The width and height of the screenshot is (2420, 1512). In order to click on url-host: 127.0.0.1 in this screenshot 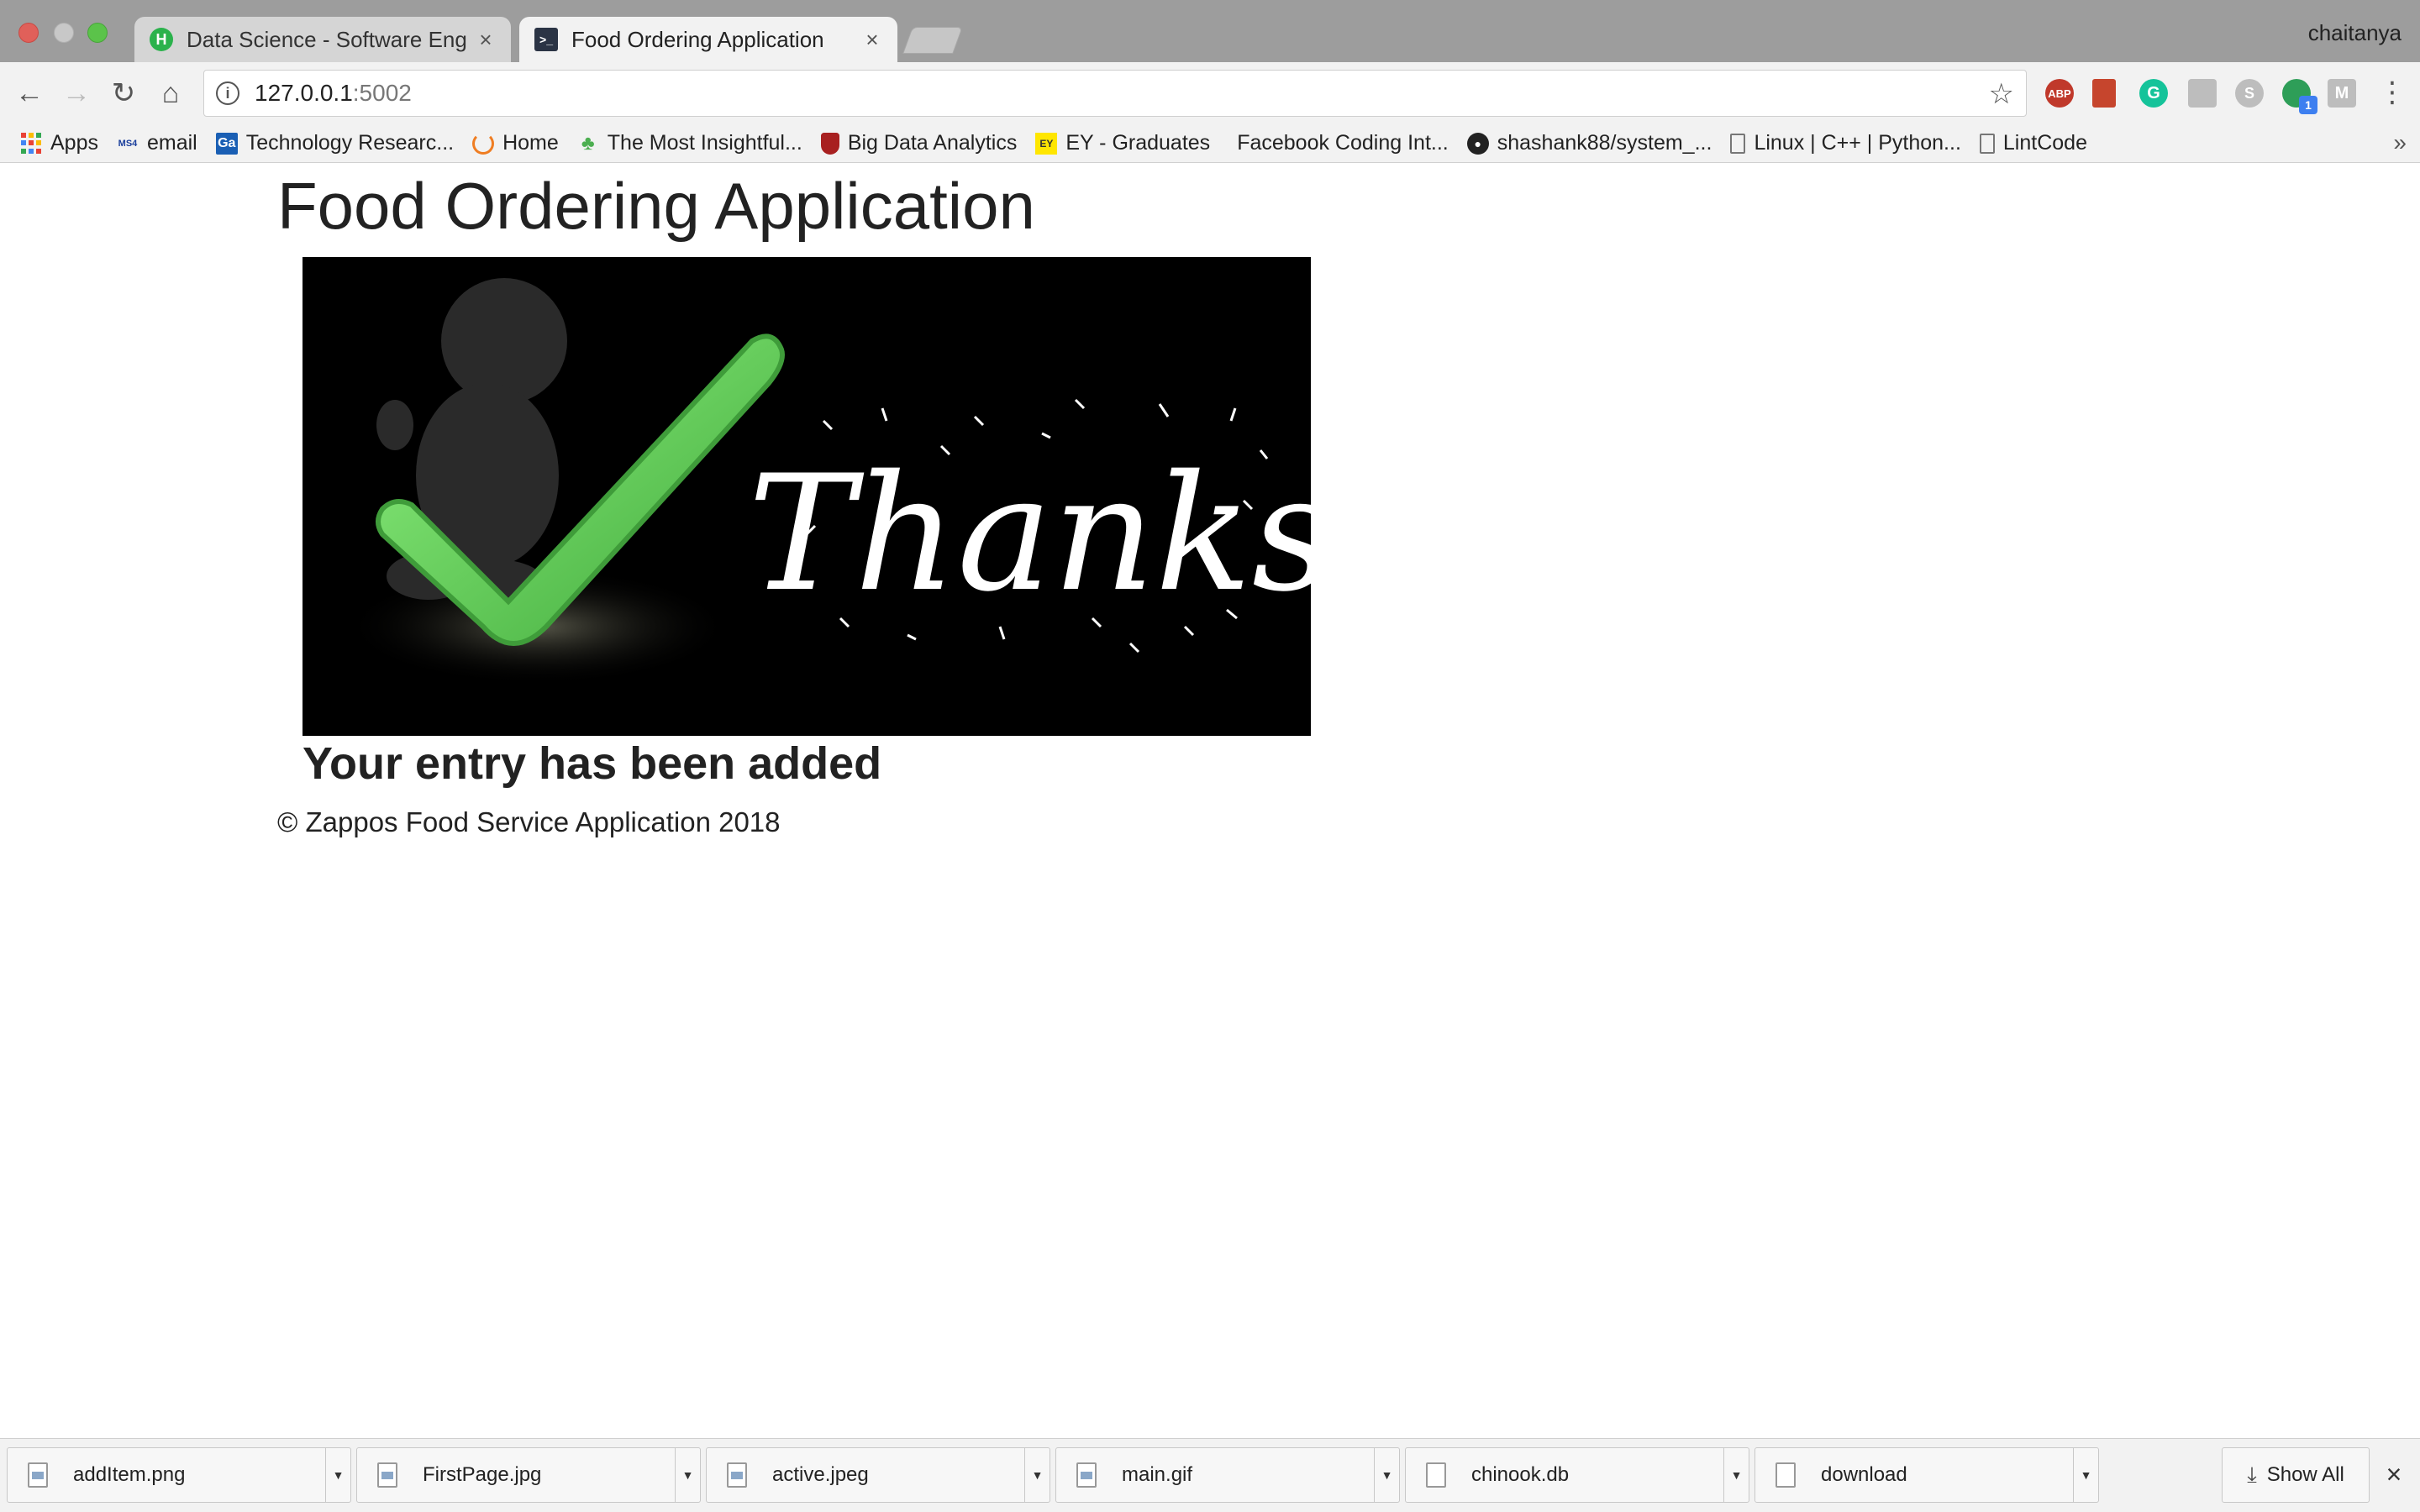, I will do `click(304, 93)`.